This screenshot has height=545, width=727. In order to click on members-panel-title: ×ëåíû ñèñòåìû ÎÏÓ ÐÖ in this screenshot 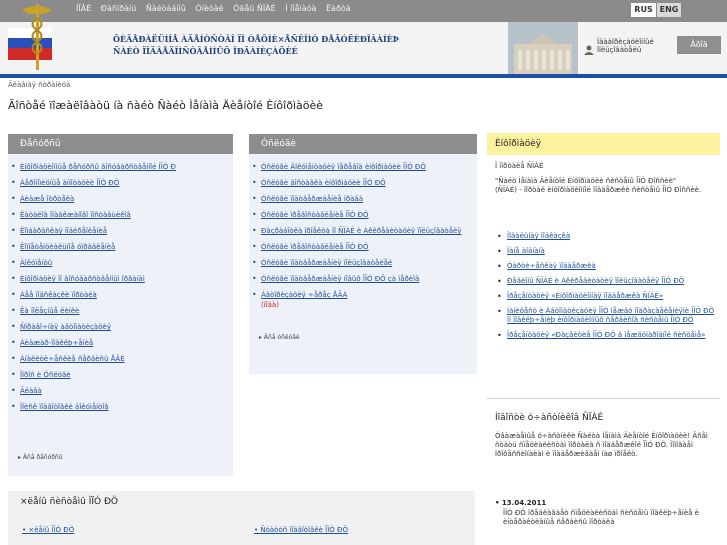, I will do `click(69, 502)`.